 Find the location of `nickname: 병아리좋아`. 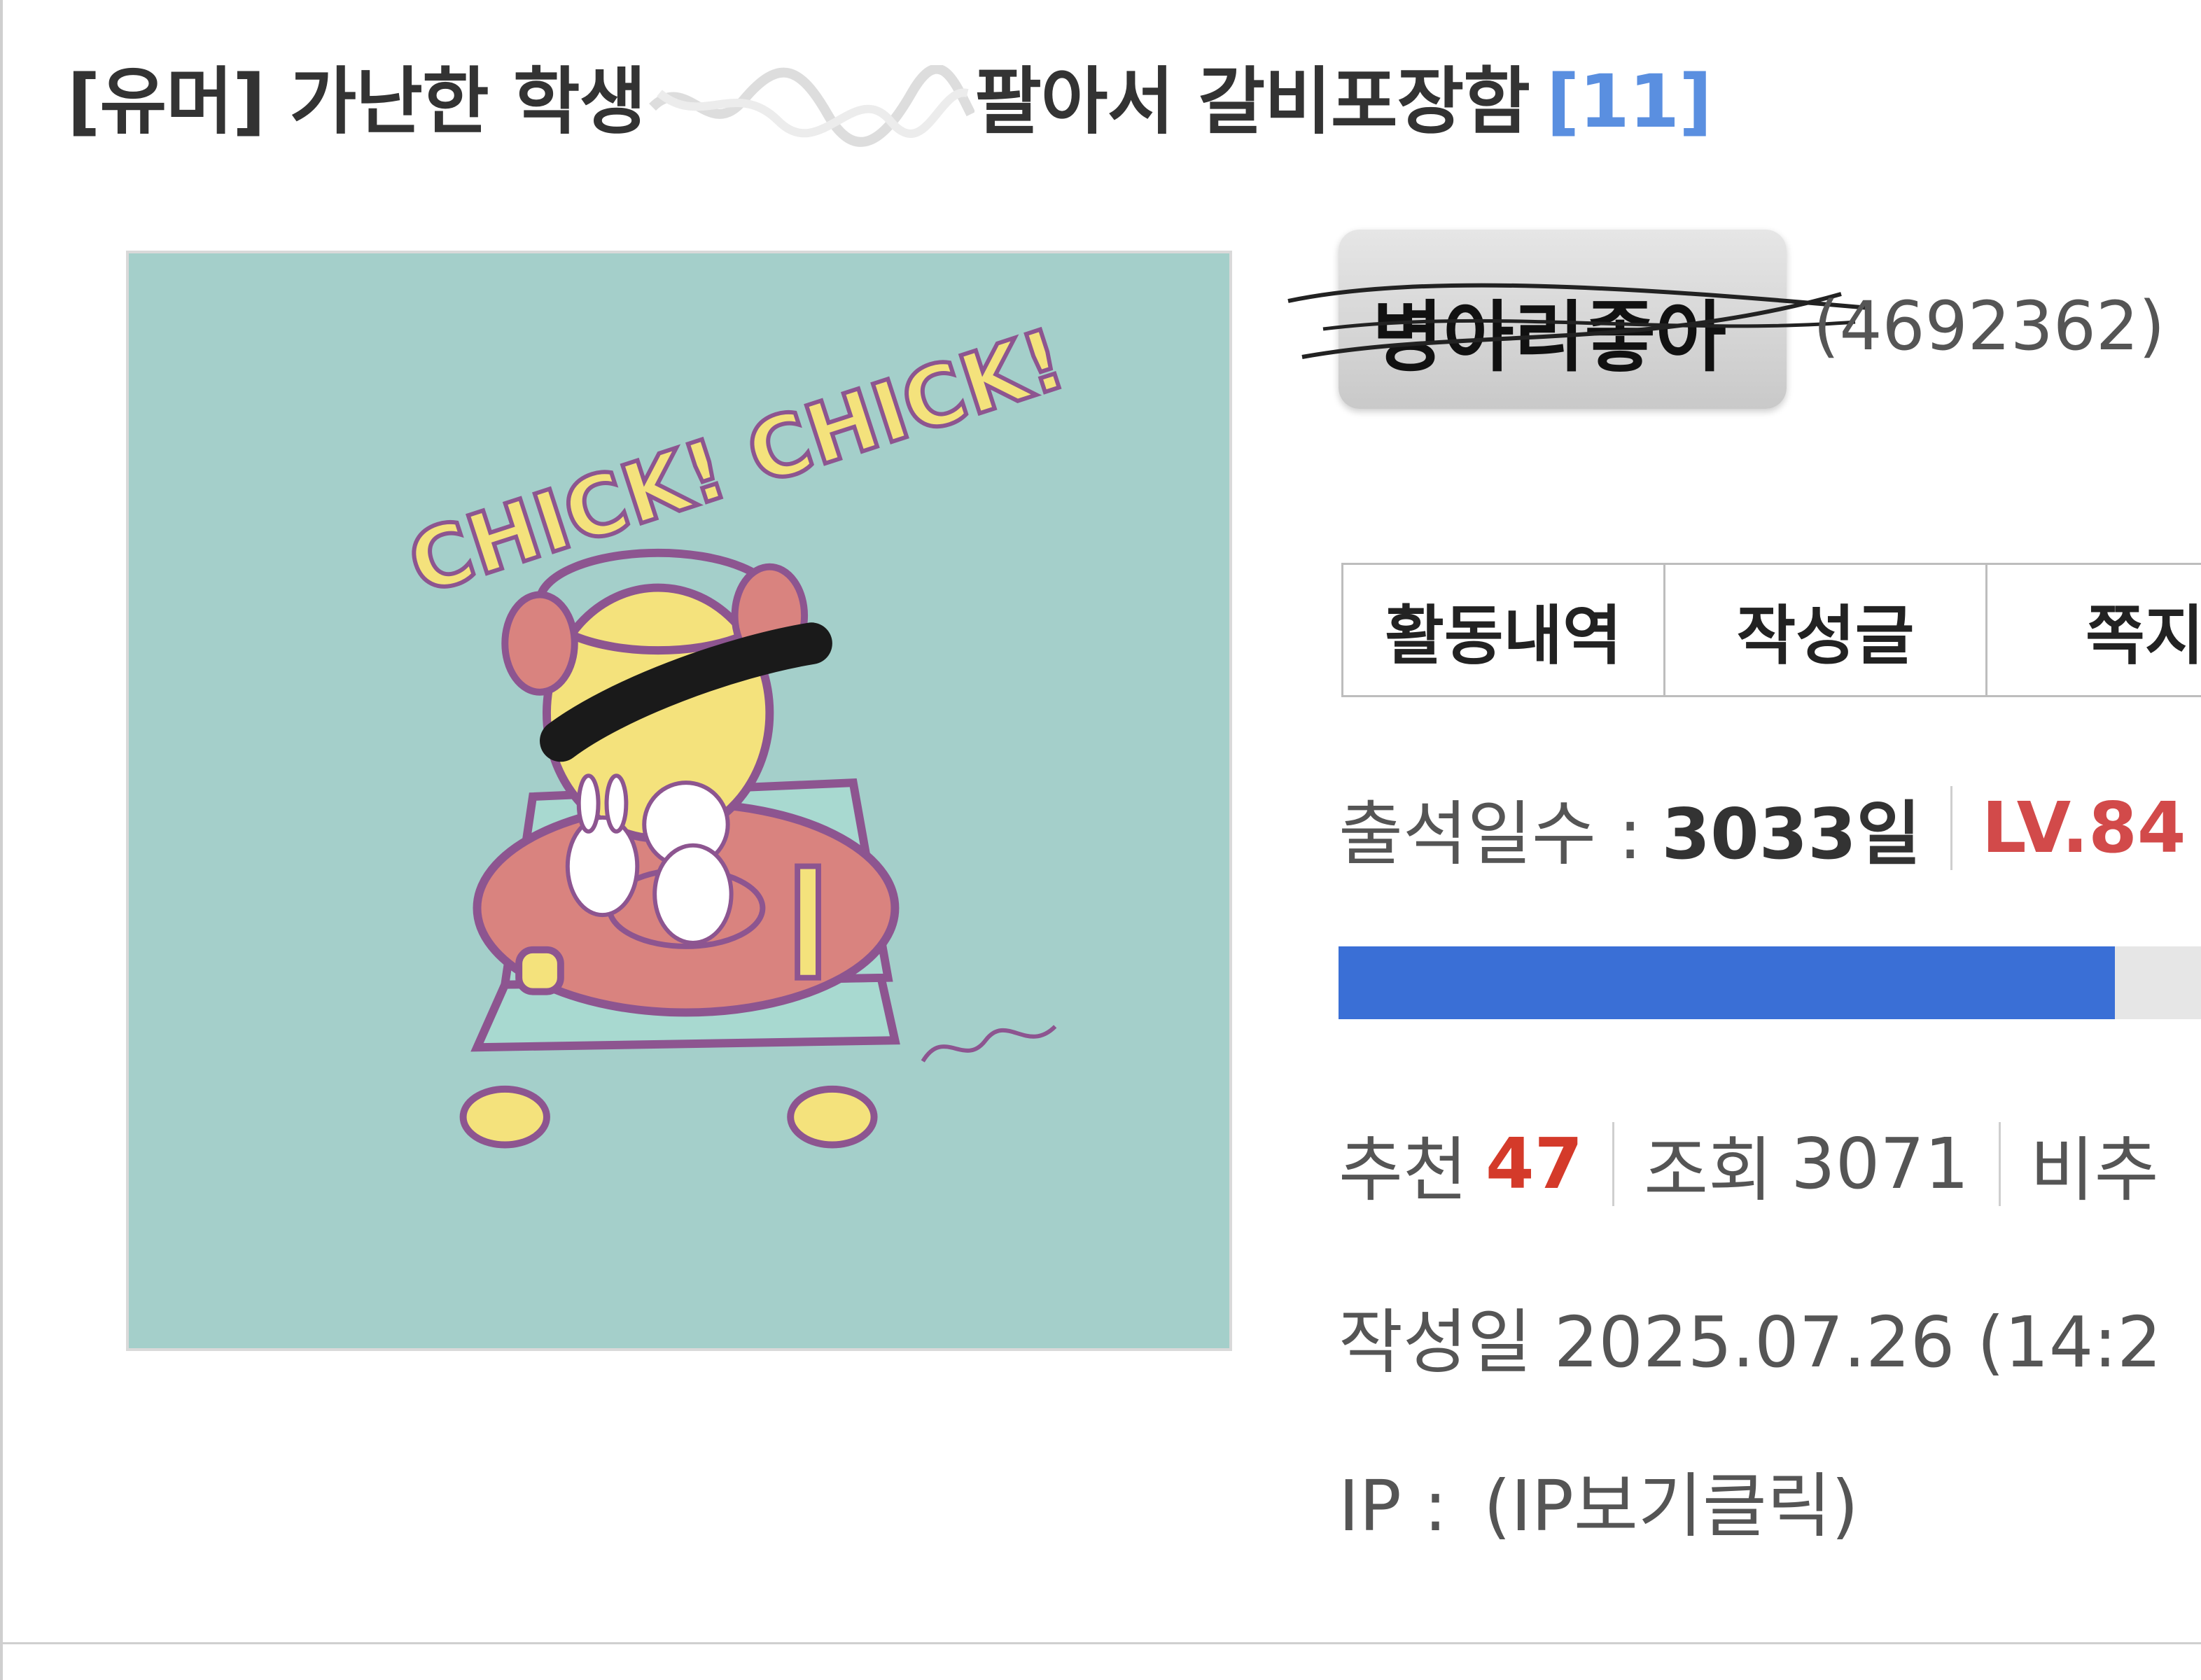

nickname: 병아리좋아 is located at coordinates (1549, 330).